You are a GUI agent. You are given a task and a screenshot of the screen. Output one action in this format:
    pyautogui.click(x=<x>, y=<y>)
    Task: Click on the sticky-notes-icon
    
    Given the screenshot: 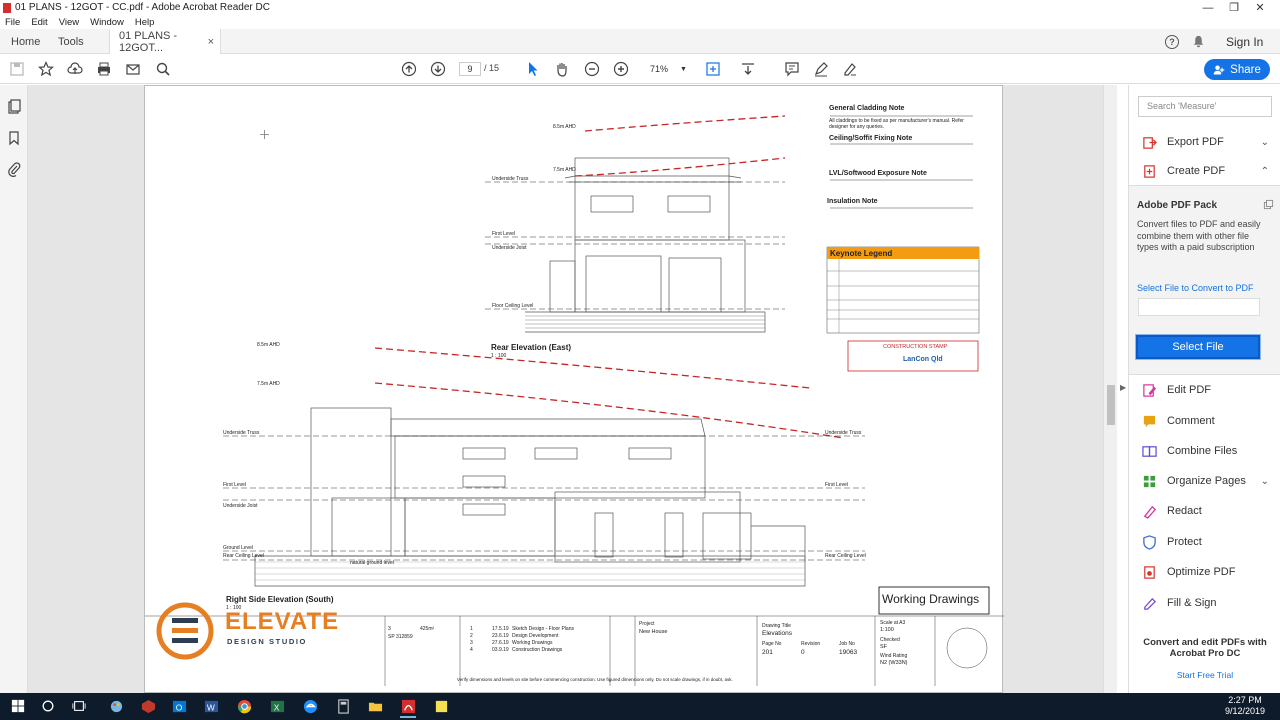 What is the action you would take?
    pyautogui.click(x=441, y=706)
    